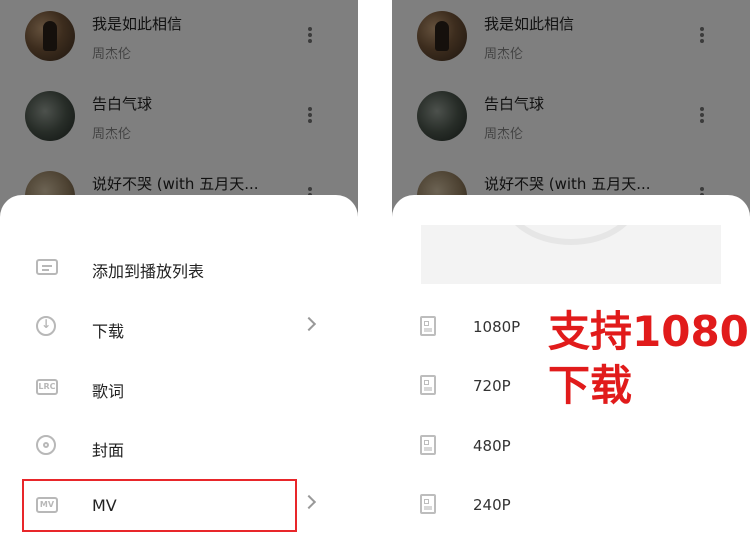 Image resolution: width=750 pixels, height=553 pixels. Describe the element at coordinates (571, 506) in the screenshot. I see `resolution-option-240p: 240P` at that location.